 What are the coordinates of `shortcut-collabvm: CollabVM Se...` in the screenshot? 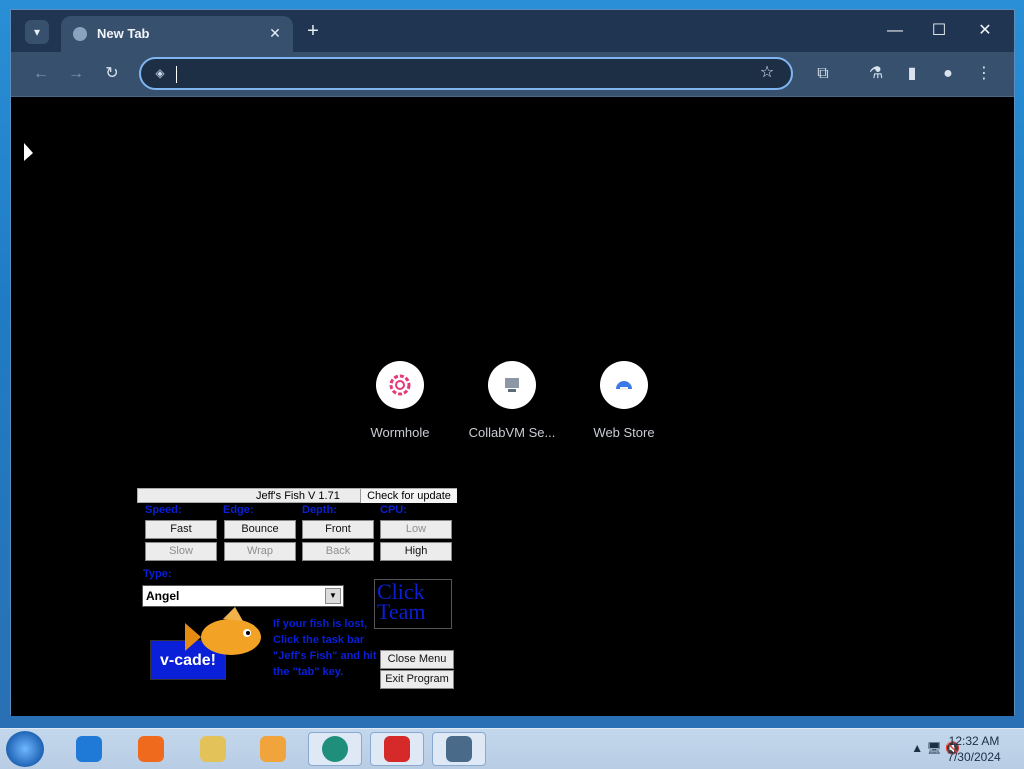 It's located at (512, 400).